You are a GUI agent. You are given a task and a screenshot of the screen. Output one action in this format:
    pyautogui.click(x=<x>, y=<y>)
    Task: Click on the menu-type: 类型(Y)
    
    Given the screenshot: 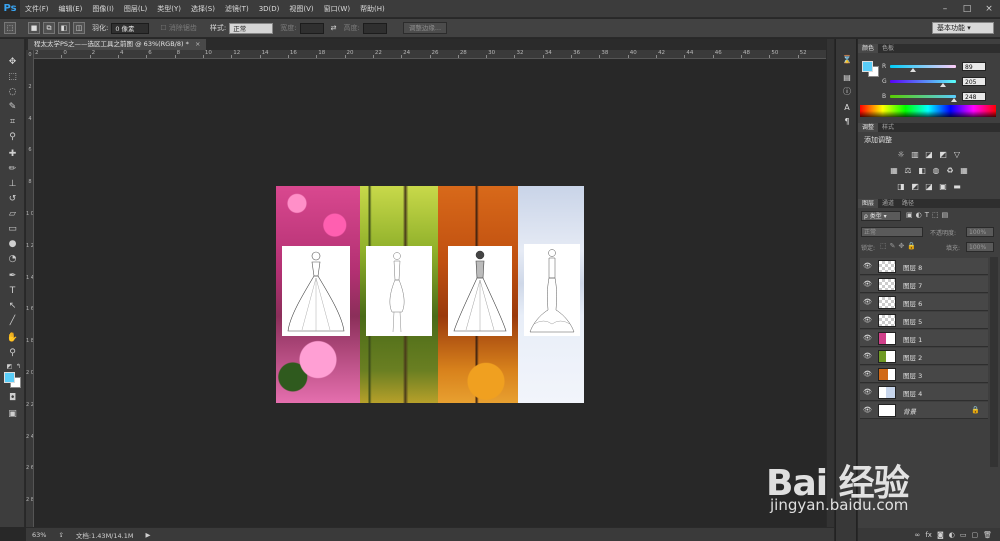 What is the action you would take?
    pyautogui.click(x=169, y=9)
    